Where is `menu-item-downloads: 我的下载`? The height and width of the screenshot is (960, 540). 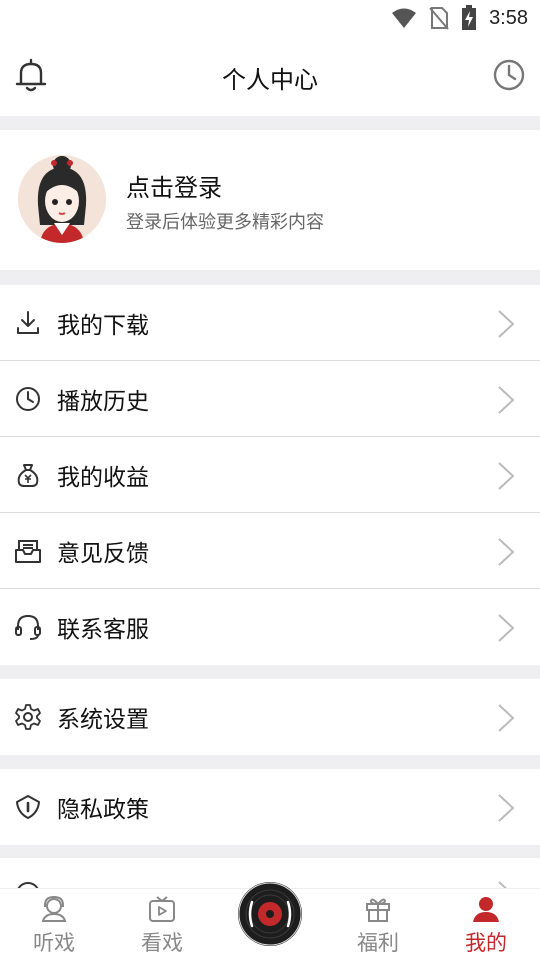
menu-item-downloads: 我的下载 is located at coordinates (270, 323).